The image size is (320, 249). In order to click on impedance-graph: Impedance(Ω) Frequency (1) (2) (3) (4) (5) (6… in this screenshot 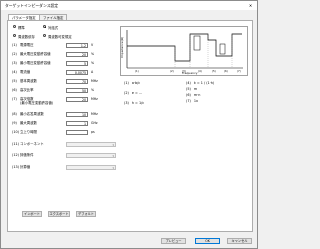, I will do `click(184, 51)`.